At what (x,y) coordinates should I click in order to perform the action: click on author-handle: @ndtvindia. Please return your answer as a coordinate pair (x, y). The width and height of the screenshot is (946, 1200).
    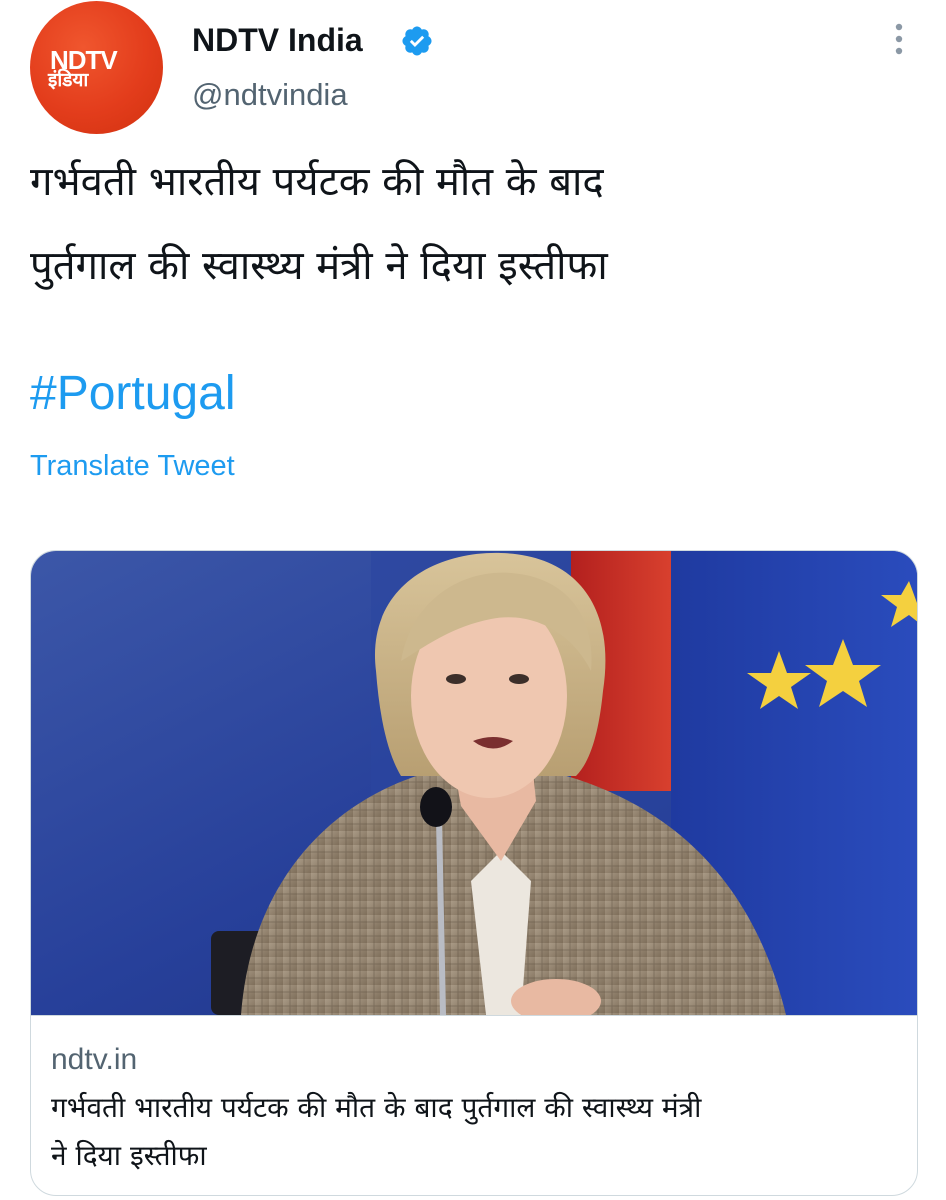
    Looking at the image, I should click on (270, 95).